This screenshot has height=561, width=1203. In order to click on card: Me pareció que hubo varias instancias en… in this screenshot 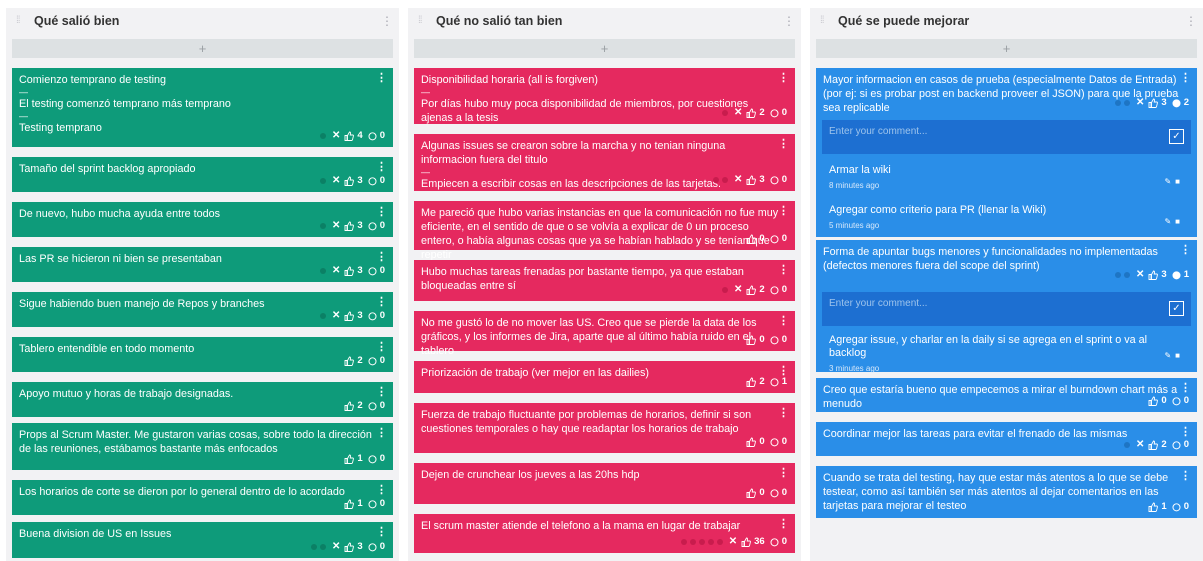, I will do `click(604, 231)`.